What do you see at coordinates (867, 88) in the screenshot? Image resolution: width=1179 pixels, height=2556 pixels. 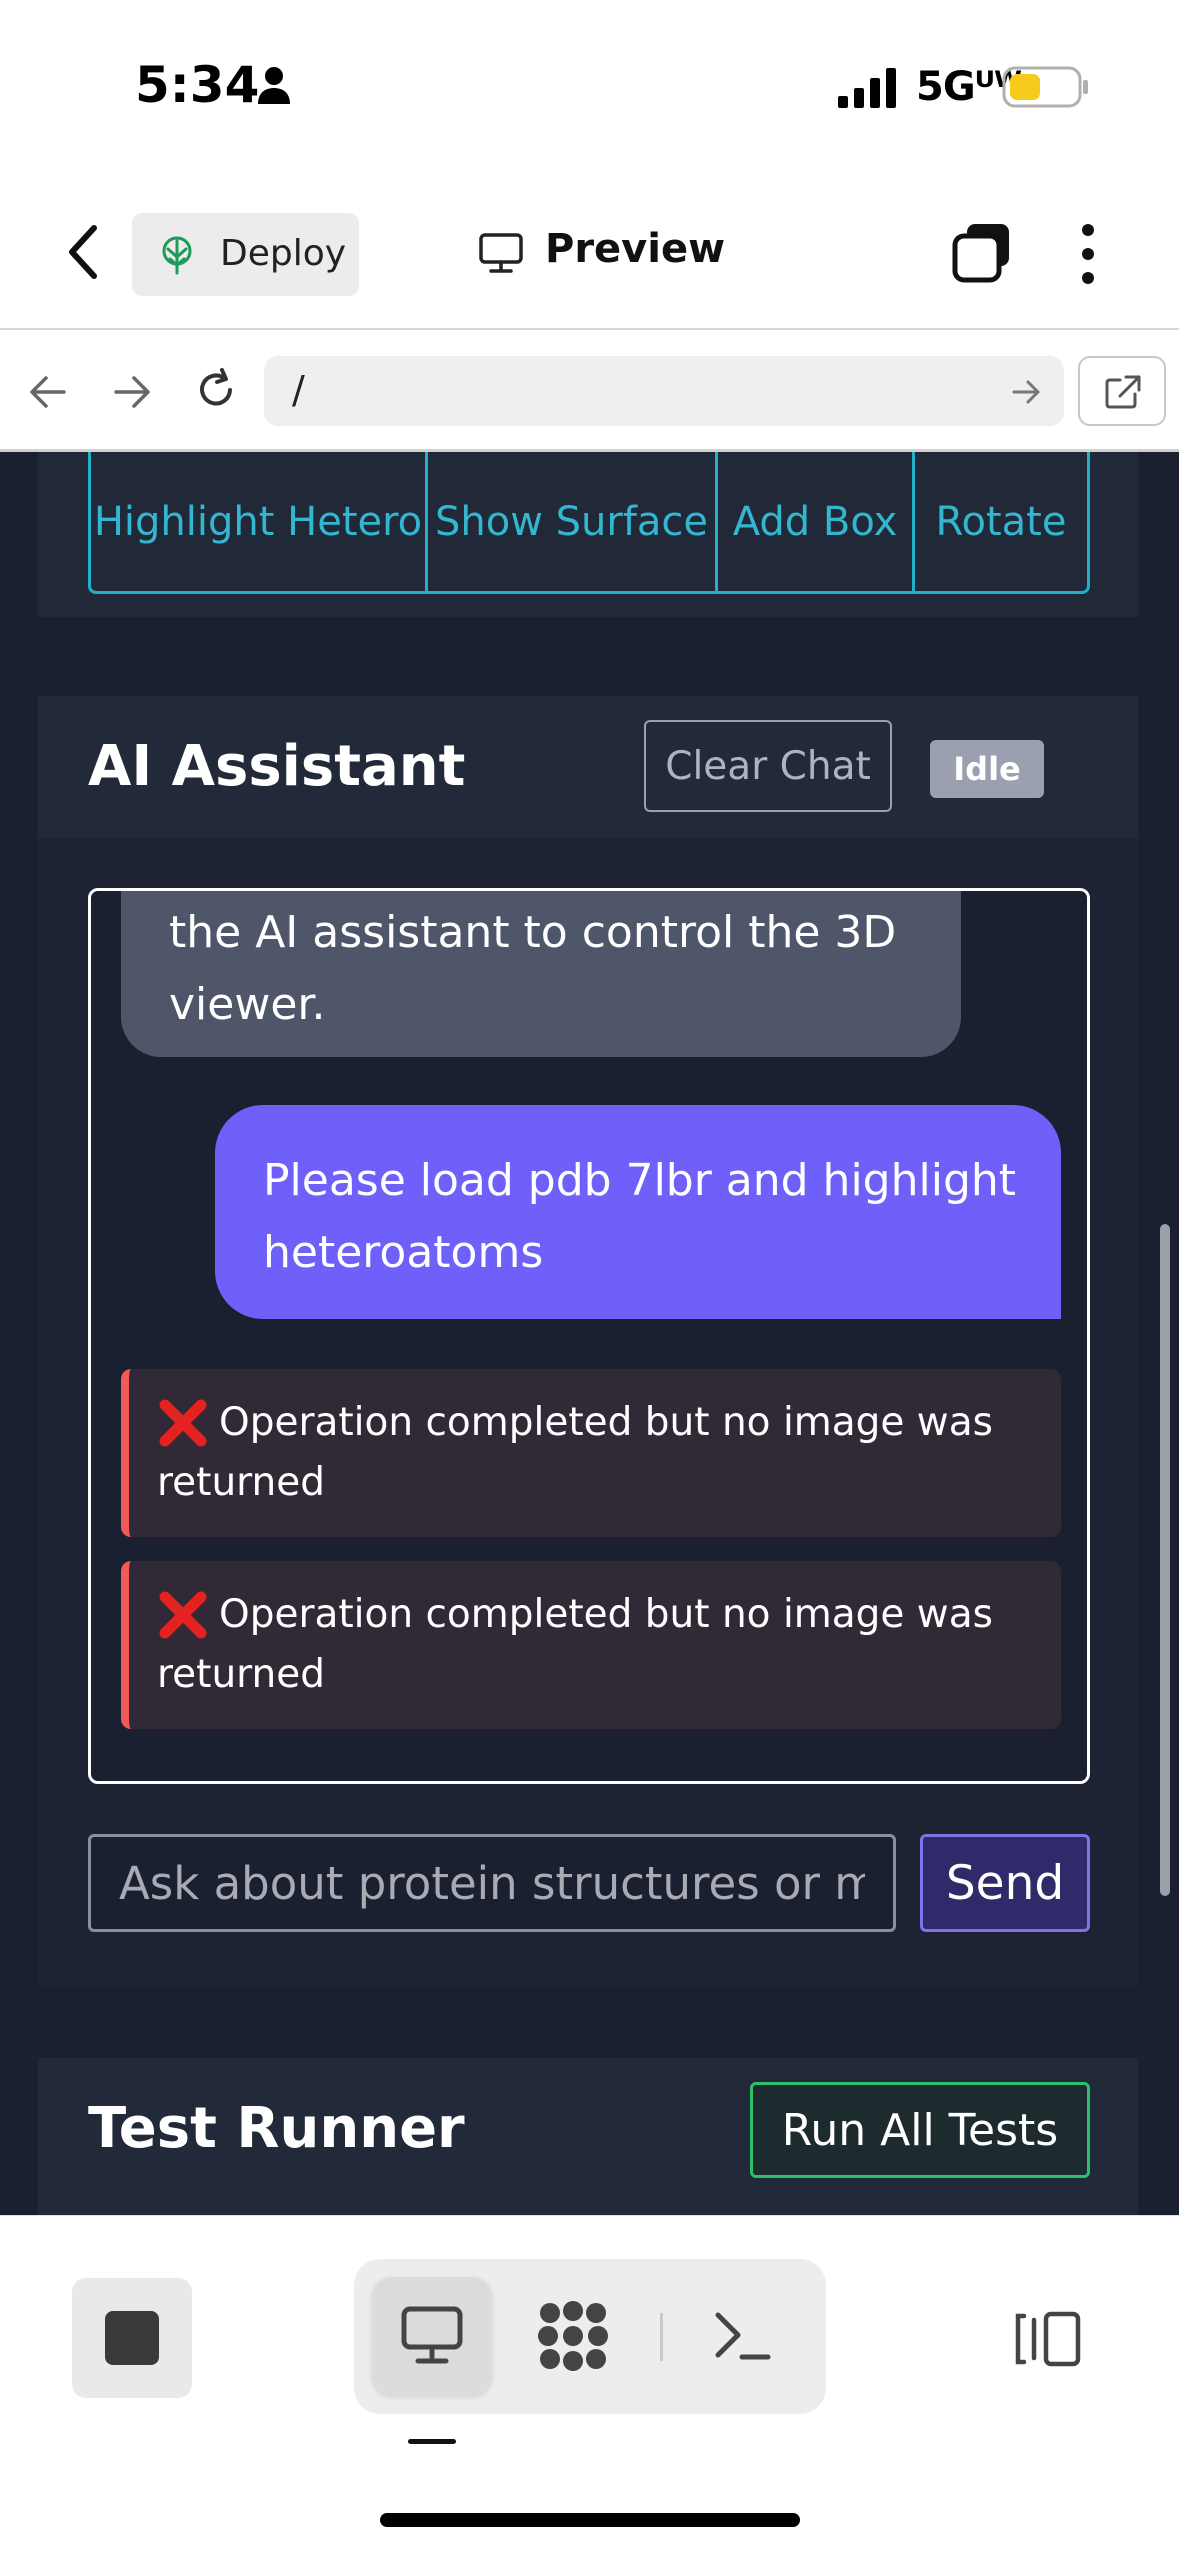 I see `cellular-signal-icon` at bounding box center [867, 88].